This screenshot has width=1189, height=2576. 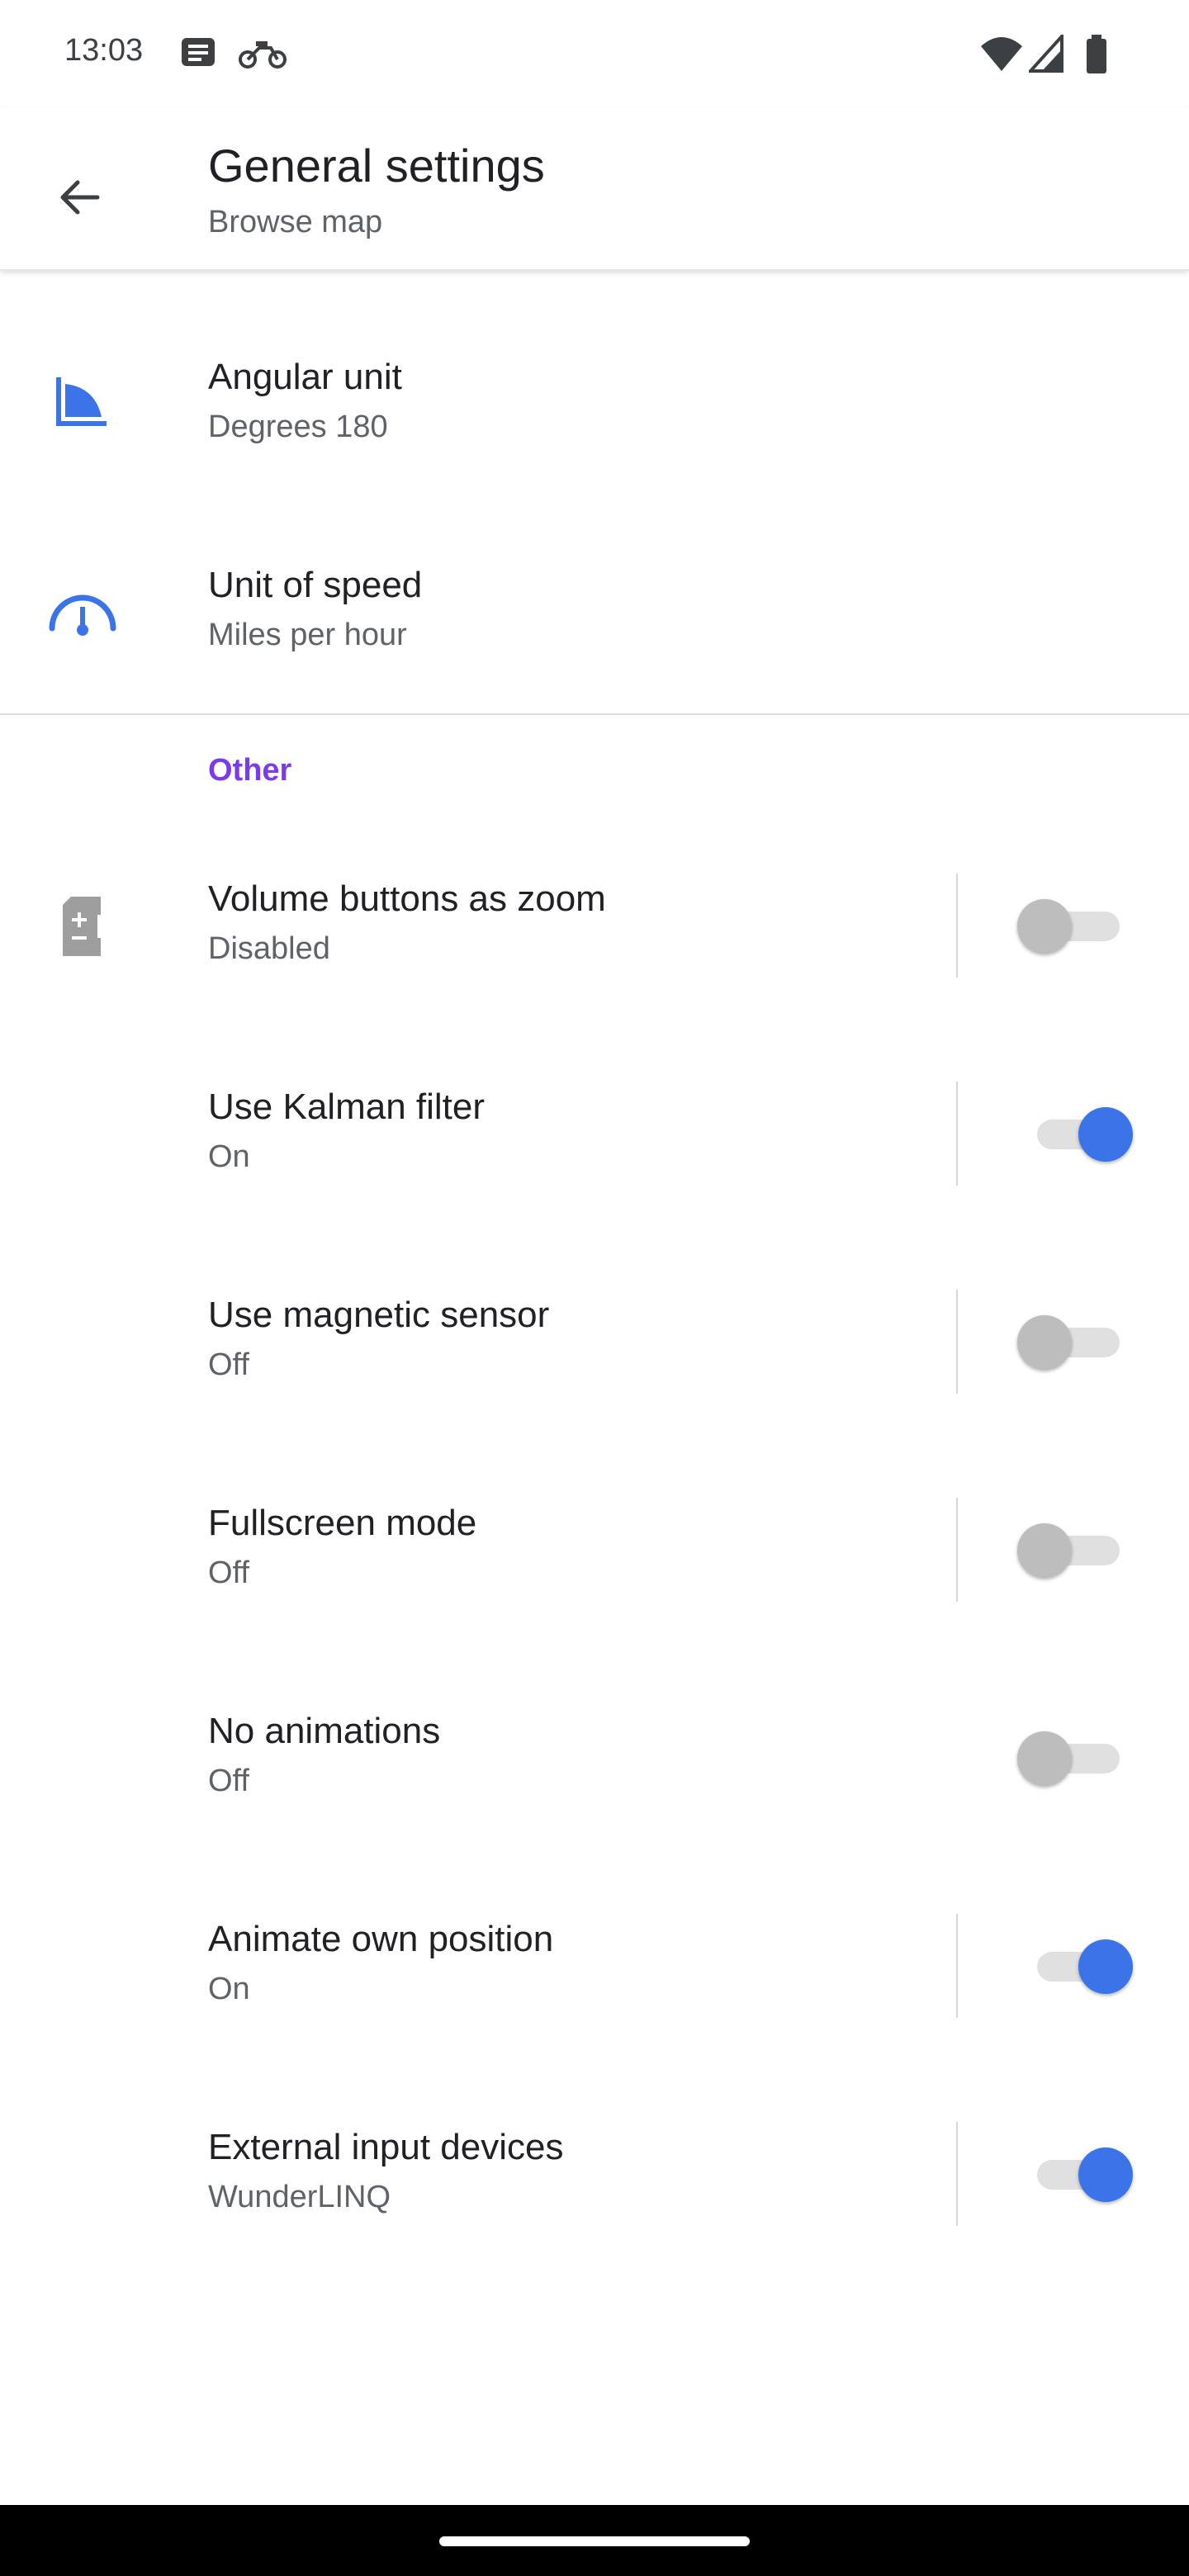 What do you see at coordinates (594, 2175) in the screenshot?
I see `setting-external-input-devices: External input devices WunderLINQ` at bounding box center [594, 2175].